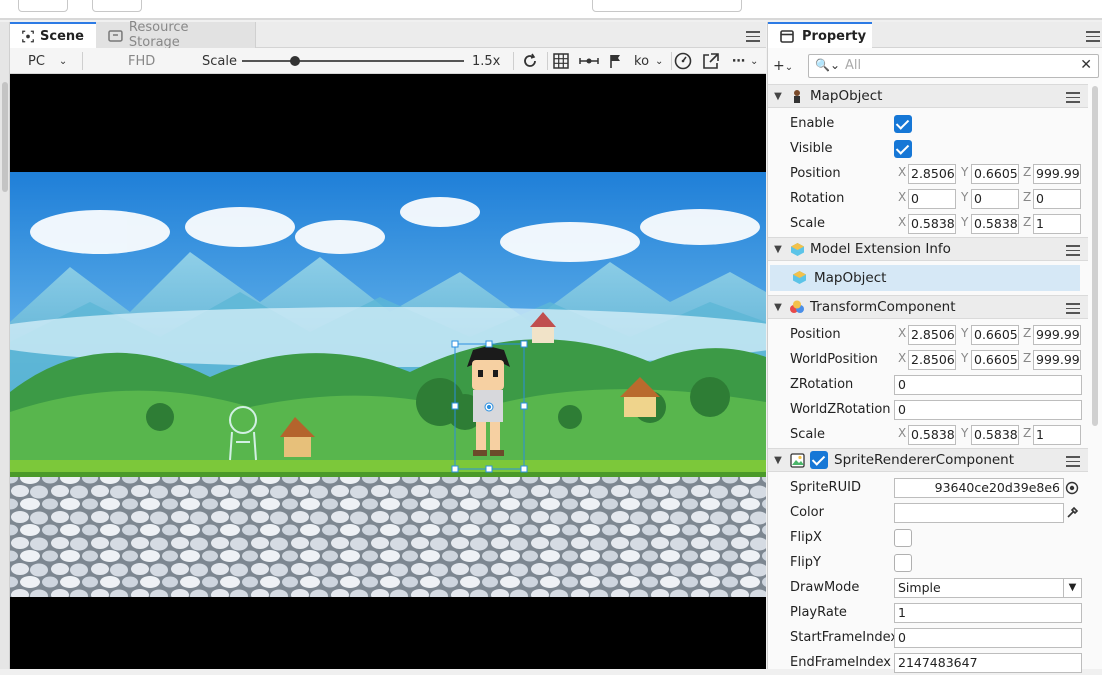 The width and height of the screenshot is (1102, 675). I want to click on world-position-x-field: 2.85066, so click(932, 360).